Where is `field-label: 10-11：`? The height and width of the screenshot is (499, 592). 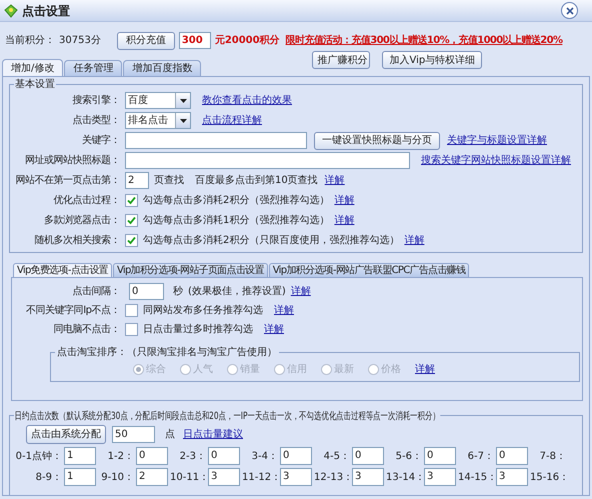 field-label: 10-11： is located at coordinates (188, 477).